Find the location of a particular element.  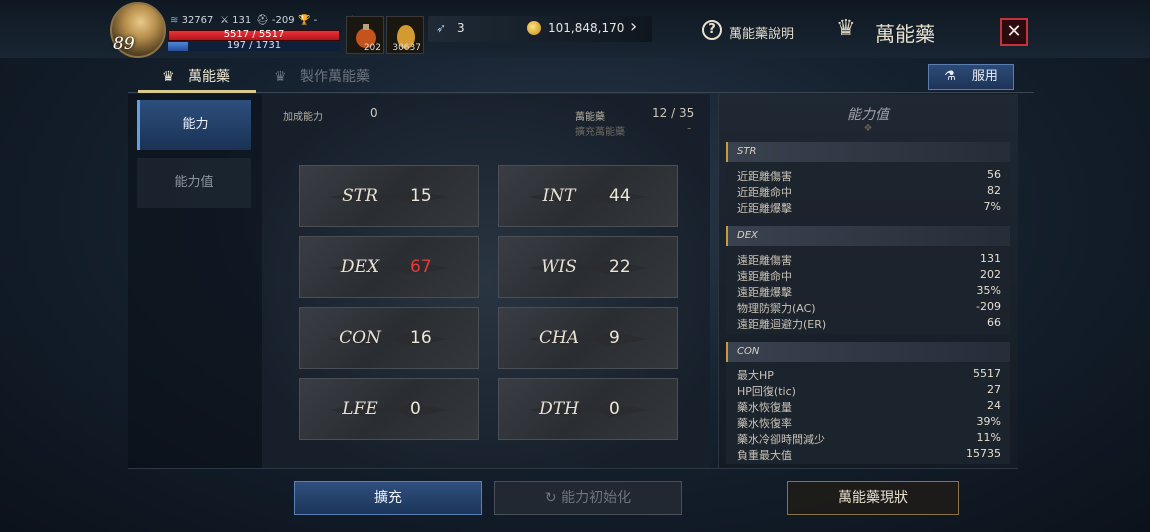

nav-ability: 能力 is located at coordinates (194, 125).